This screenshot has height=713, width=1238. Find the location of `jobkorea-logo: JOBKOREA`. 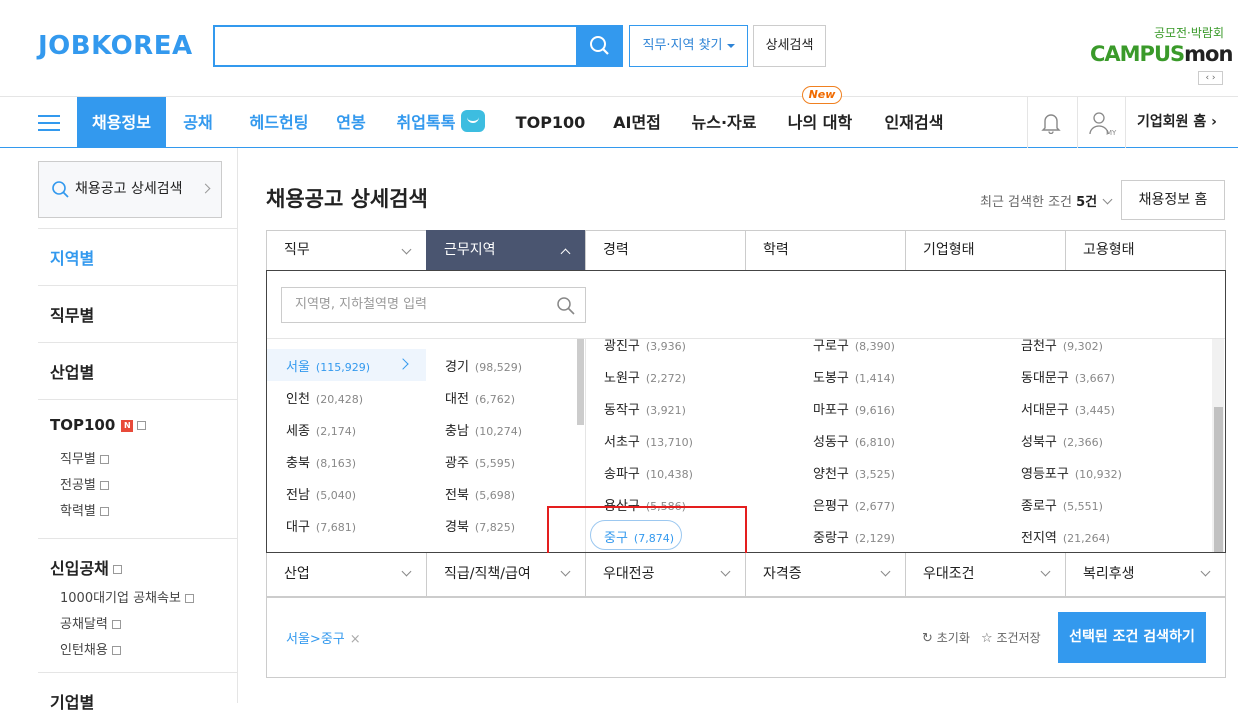

jobkorea-logo: JOBKOREA is located at coordinates (115, 46).